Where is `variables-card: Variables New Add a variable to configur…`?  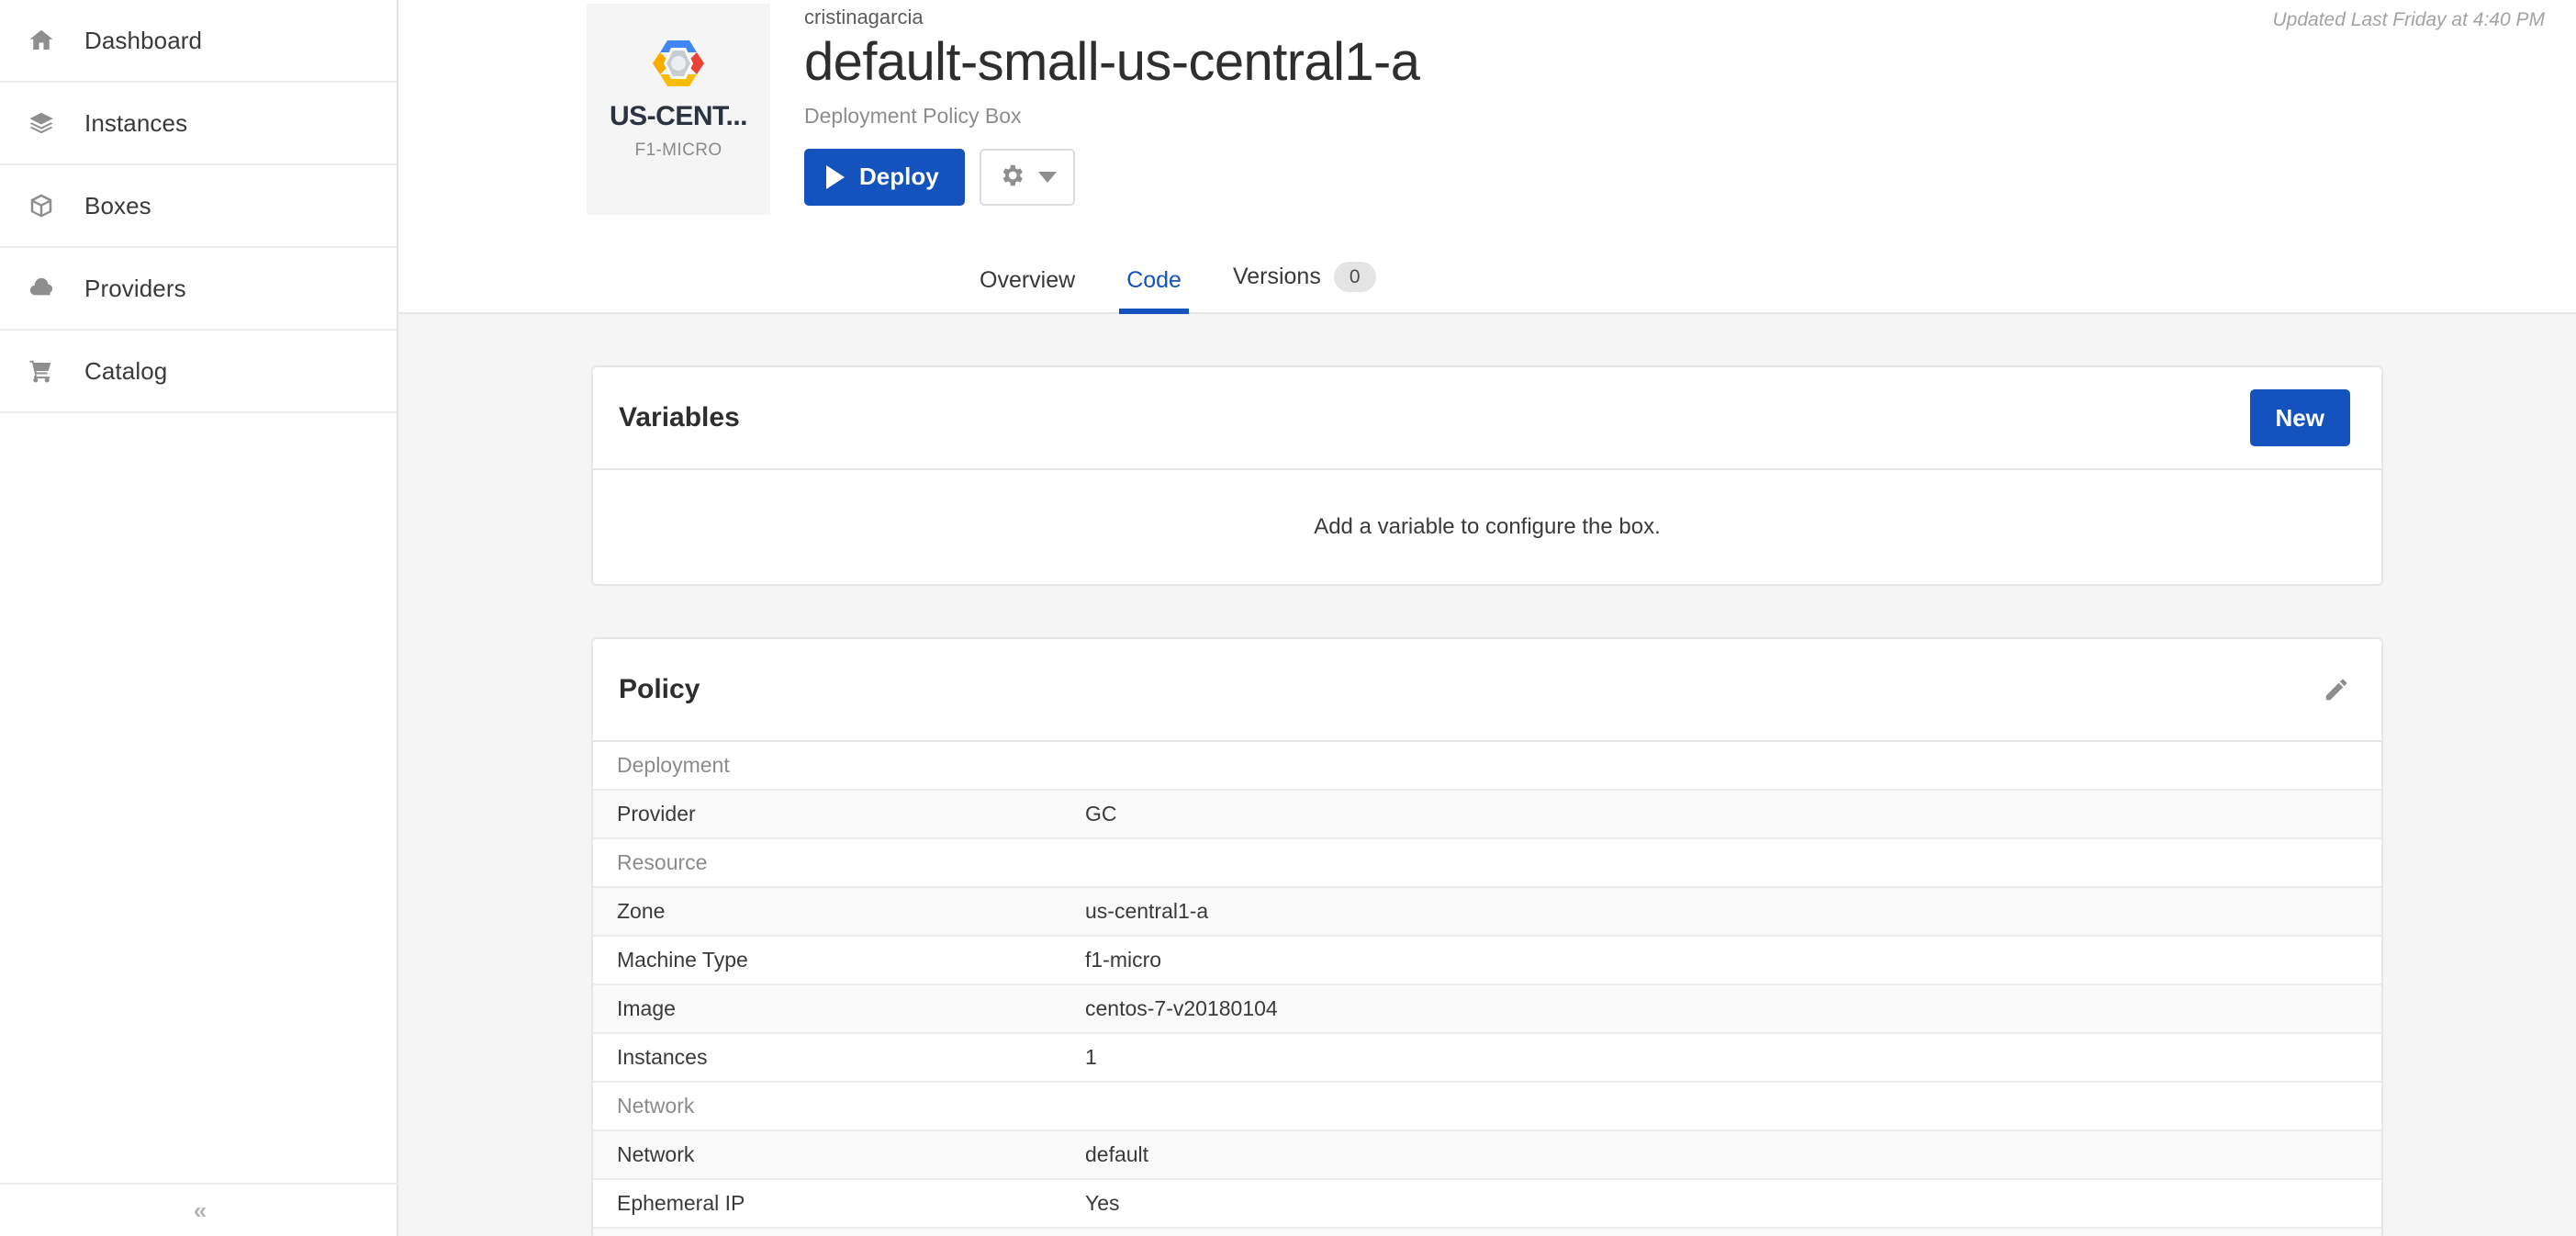 variables-card: Variables New Add a variable to configur… is located at coordinates (1487, 475).